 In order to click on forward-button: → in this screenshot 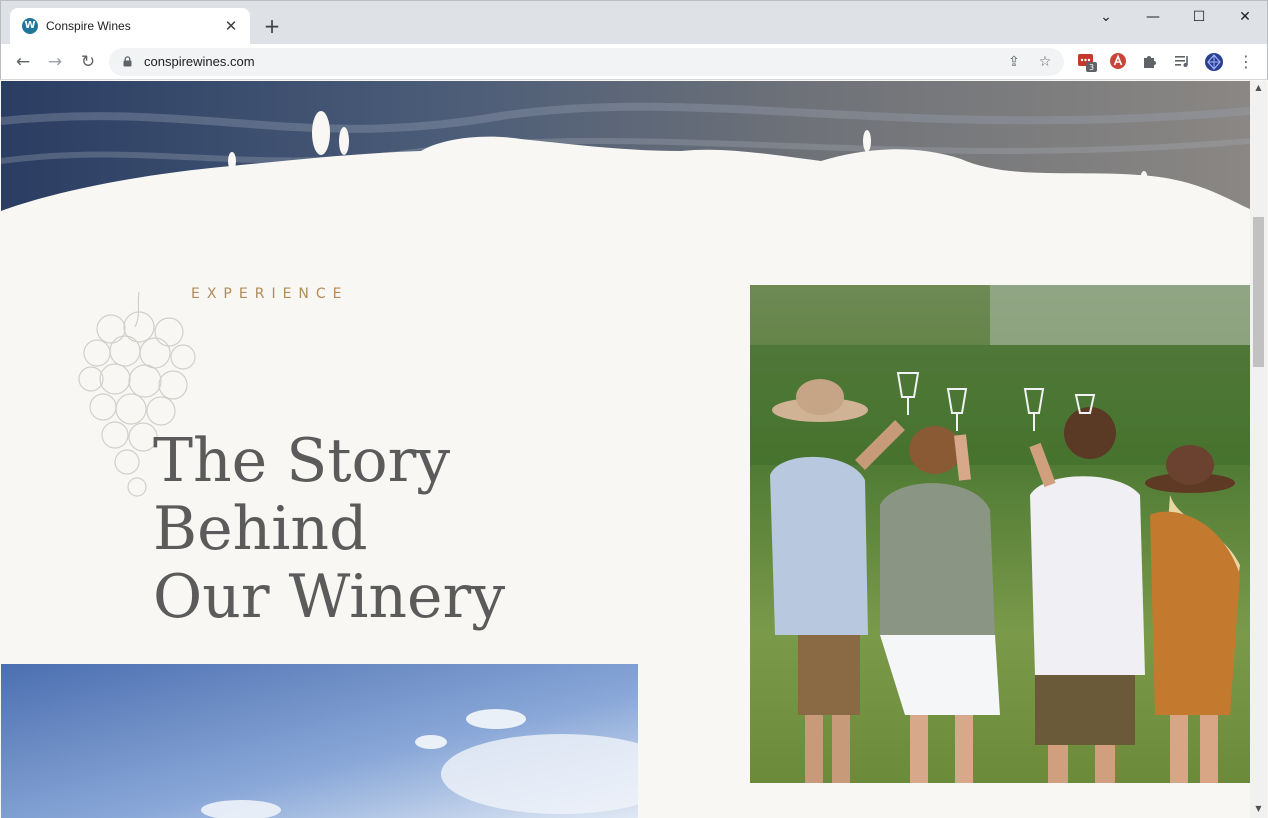, I will do `click(55, 62)`.